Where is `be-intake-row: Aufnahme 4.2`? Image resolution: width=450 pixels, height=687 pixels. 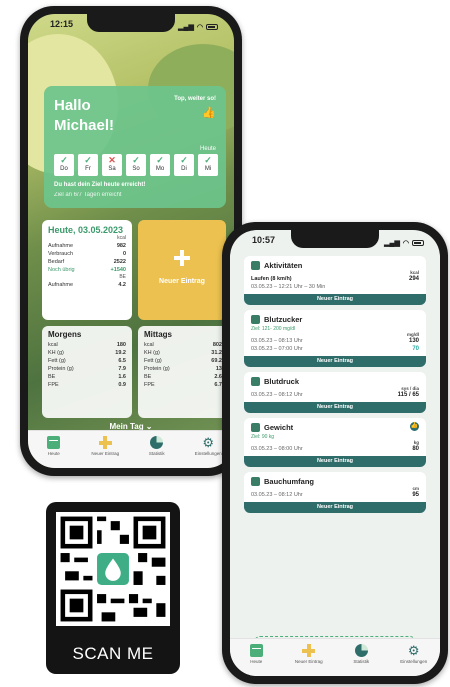
be-intake-row: Aufnahme 4.2 is located at coordinates (87, 285).